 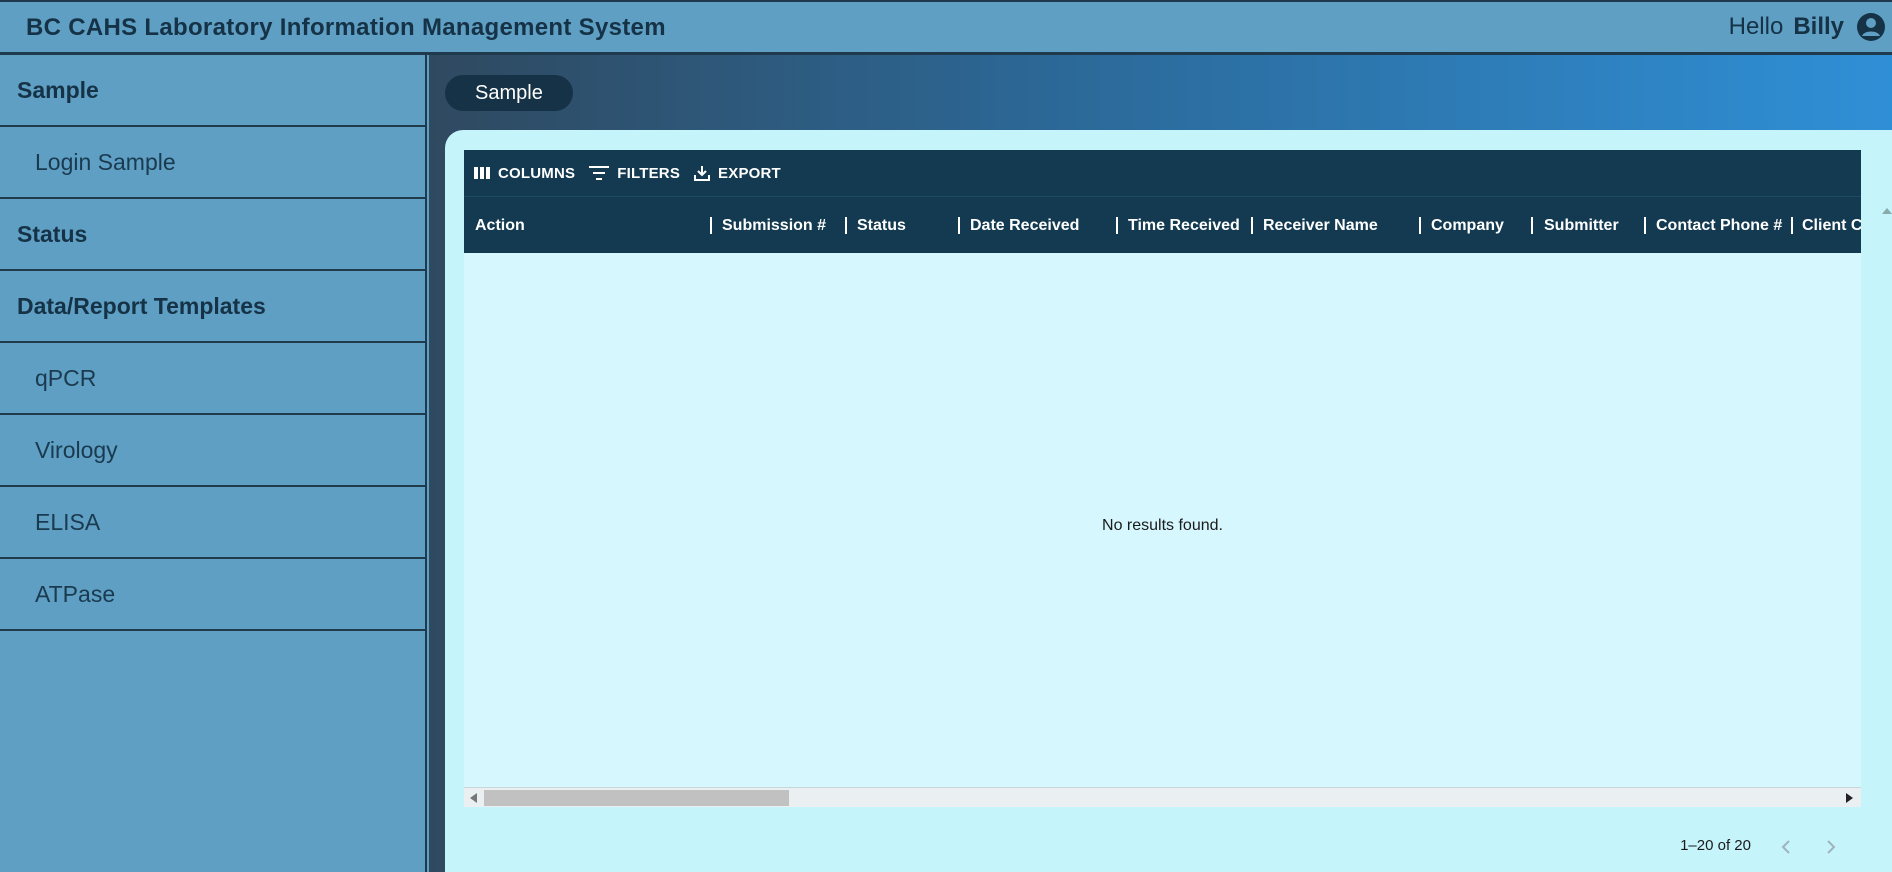 What do you see at coordinates (1343, 225) in the screenshot?
I see `column-header-receiver-name: Receiver Name` at bounding box center [1343, 225].